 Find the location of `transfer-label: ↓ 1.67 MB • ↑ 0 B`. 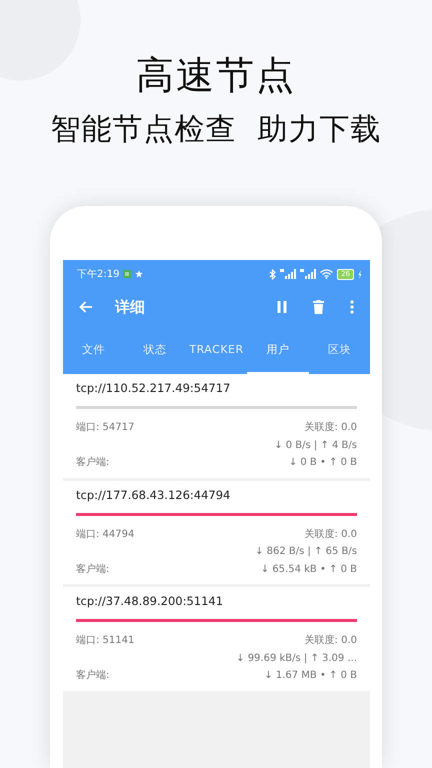

transfer-label: ↓ 1.67 MB • ↑ 0 B is located at coordinates (310, 676).